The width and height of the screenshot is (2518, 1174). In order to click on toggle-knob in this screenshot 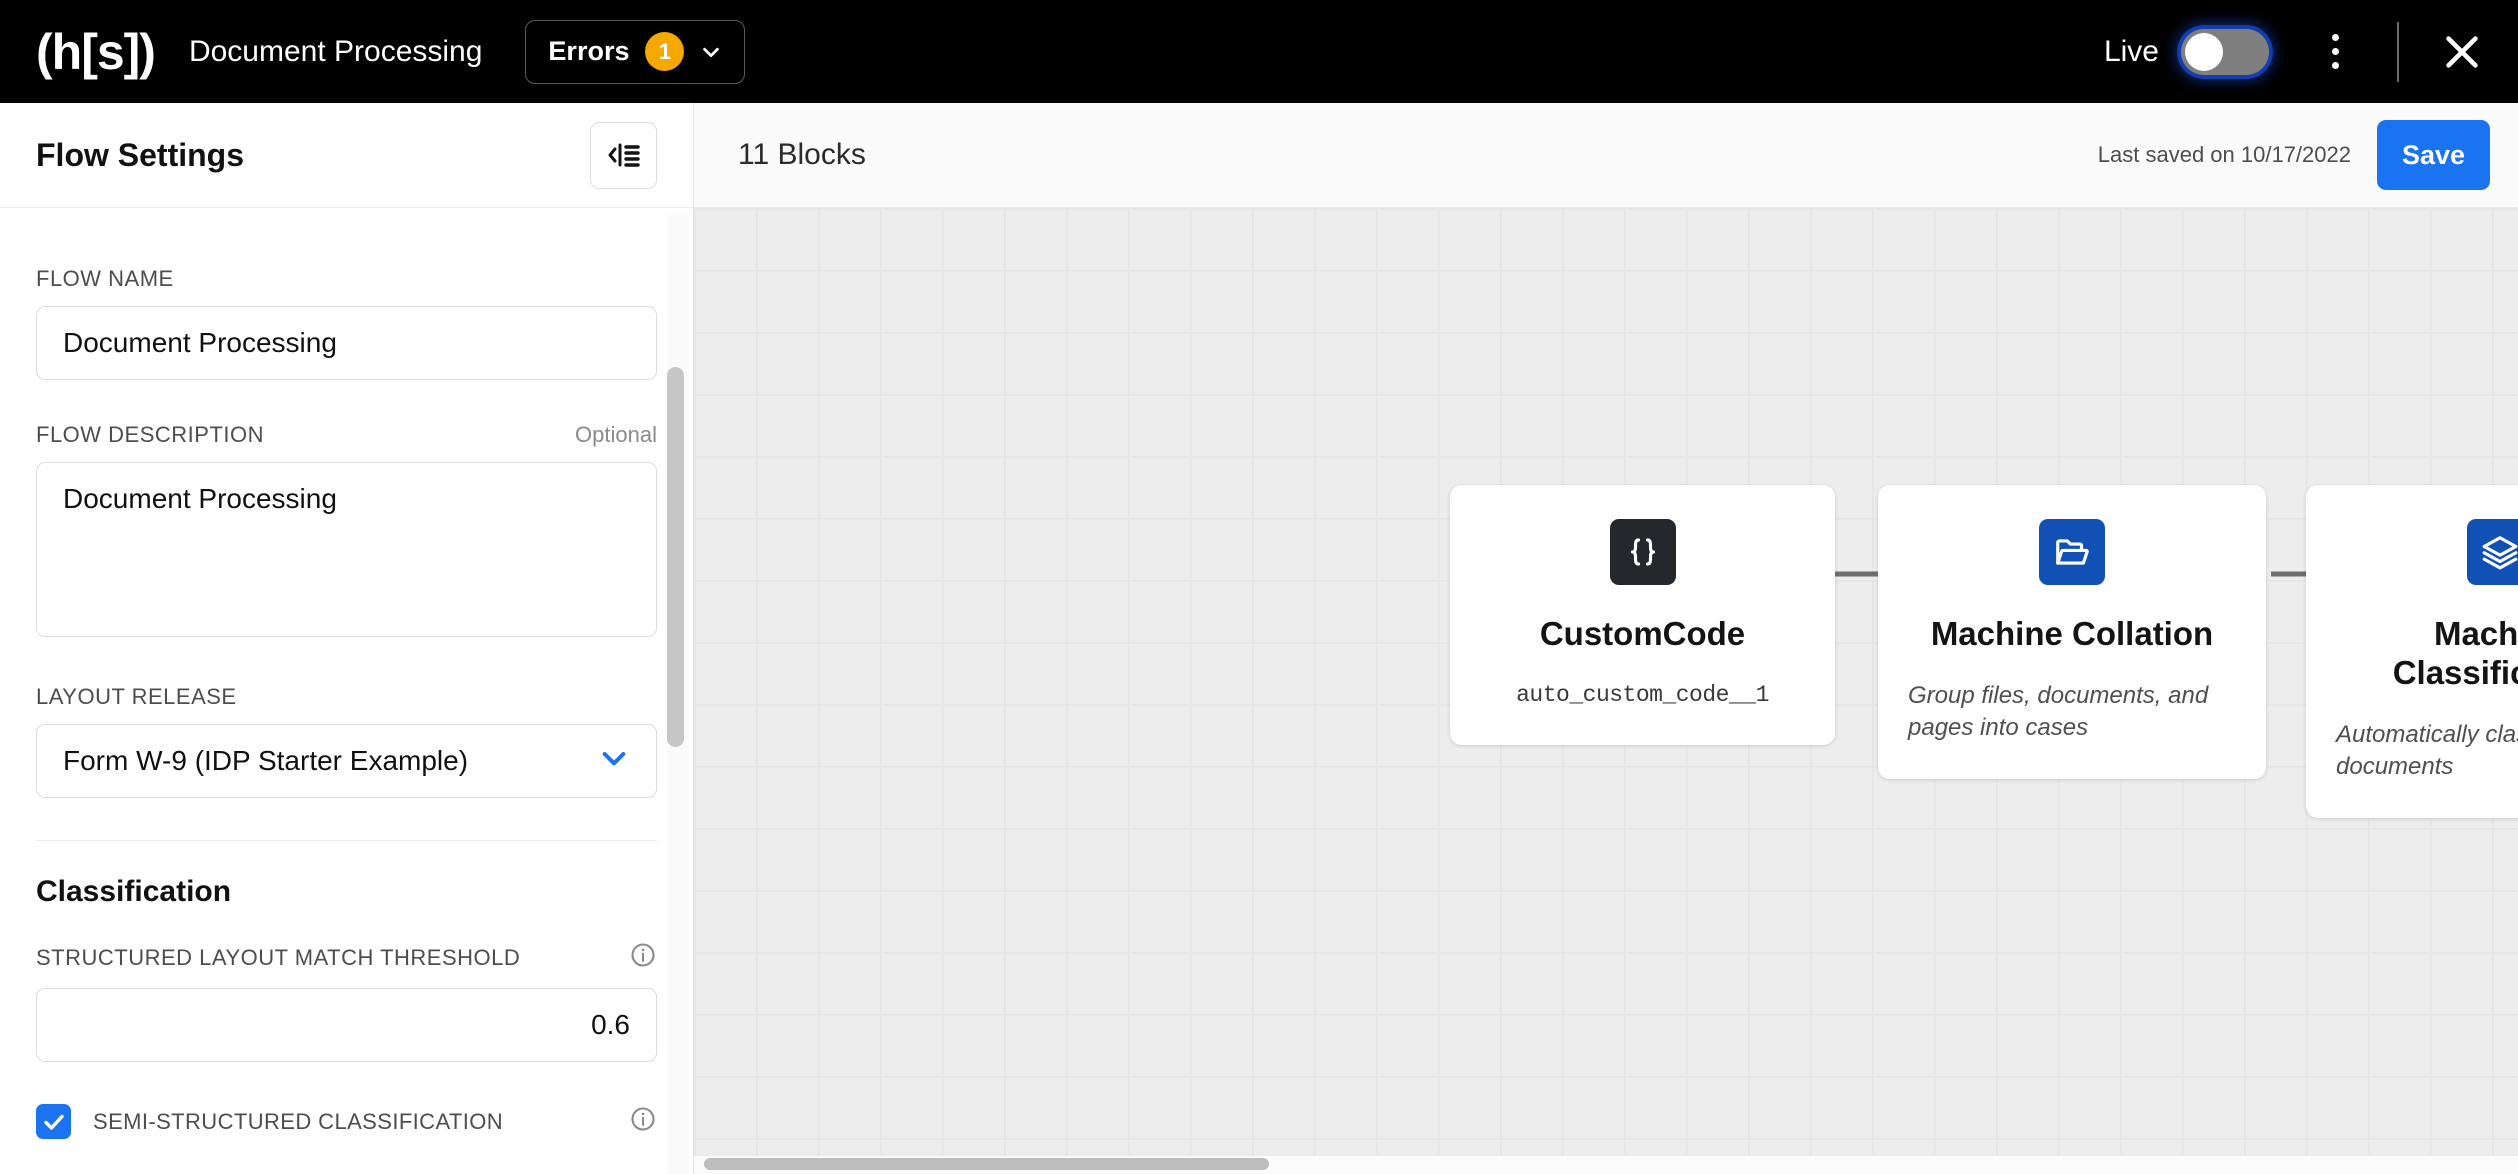, I will do `click(2204, 51)`.